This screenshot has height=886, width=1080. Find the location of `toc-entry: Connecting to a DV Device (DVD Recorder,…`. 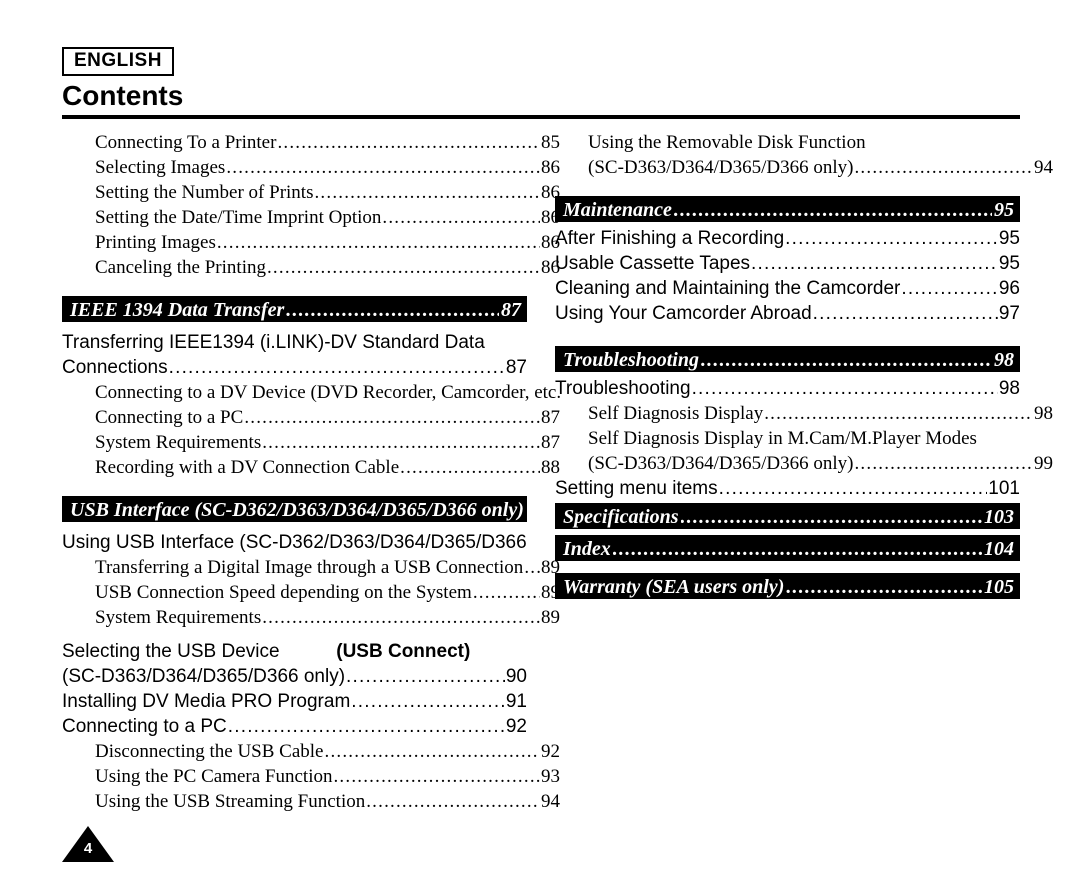

toc-entry: Connecting to a DV Device (DVD Recorder,… is located at coordinates (311, 394).